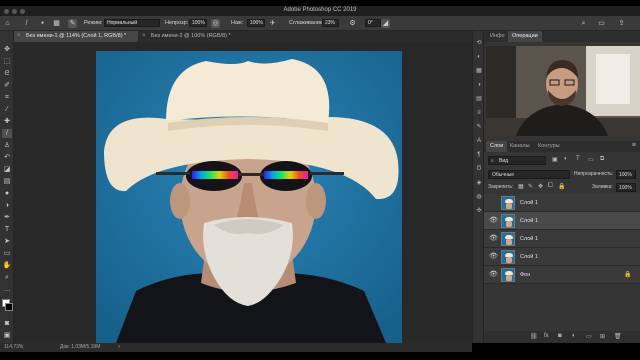 The height and width of the screenshot is (360, 640). What do you see at coordinates (385, 23) in the screenshot?
I see `angle-icon: ◢` at bounding box center [385, 23].